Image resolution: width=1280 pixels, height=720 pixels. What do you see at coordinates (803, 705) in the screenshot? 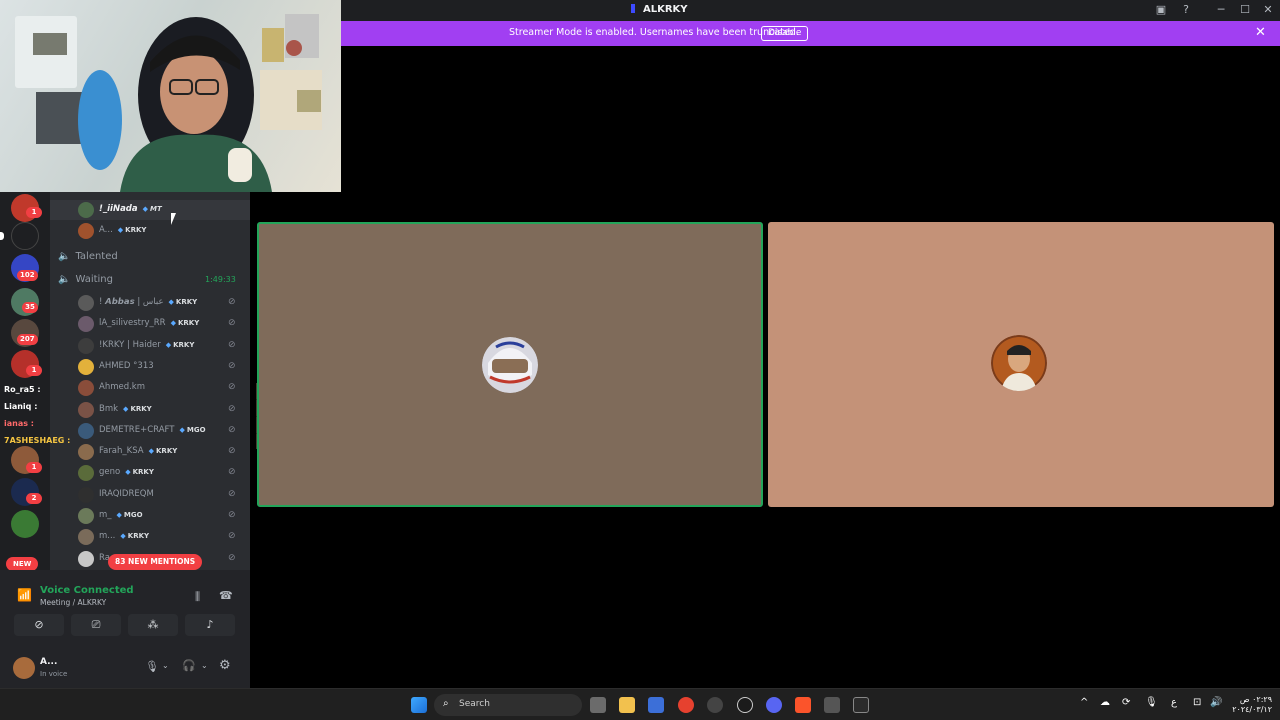
I see `brave-icon` at bounding box center [803, 705].